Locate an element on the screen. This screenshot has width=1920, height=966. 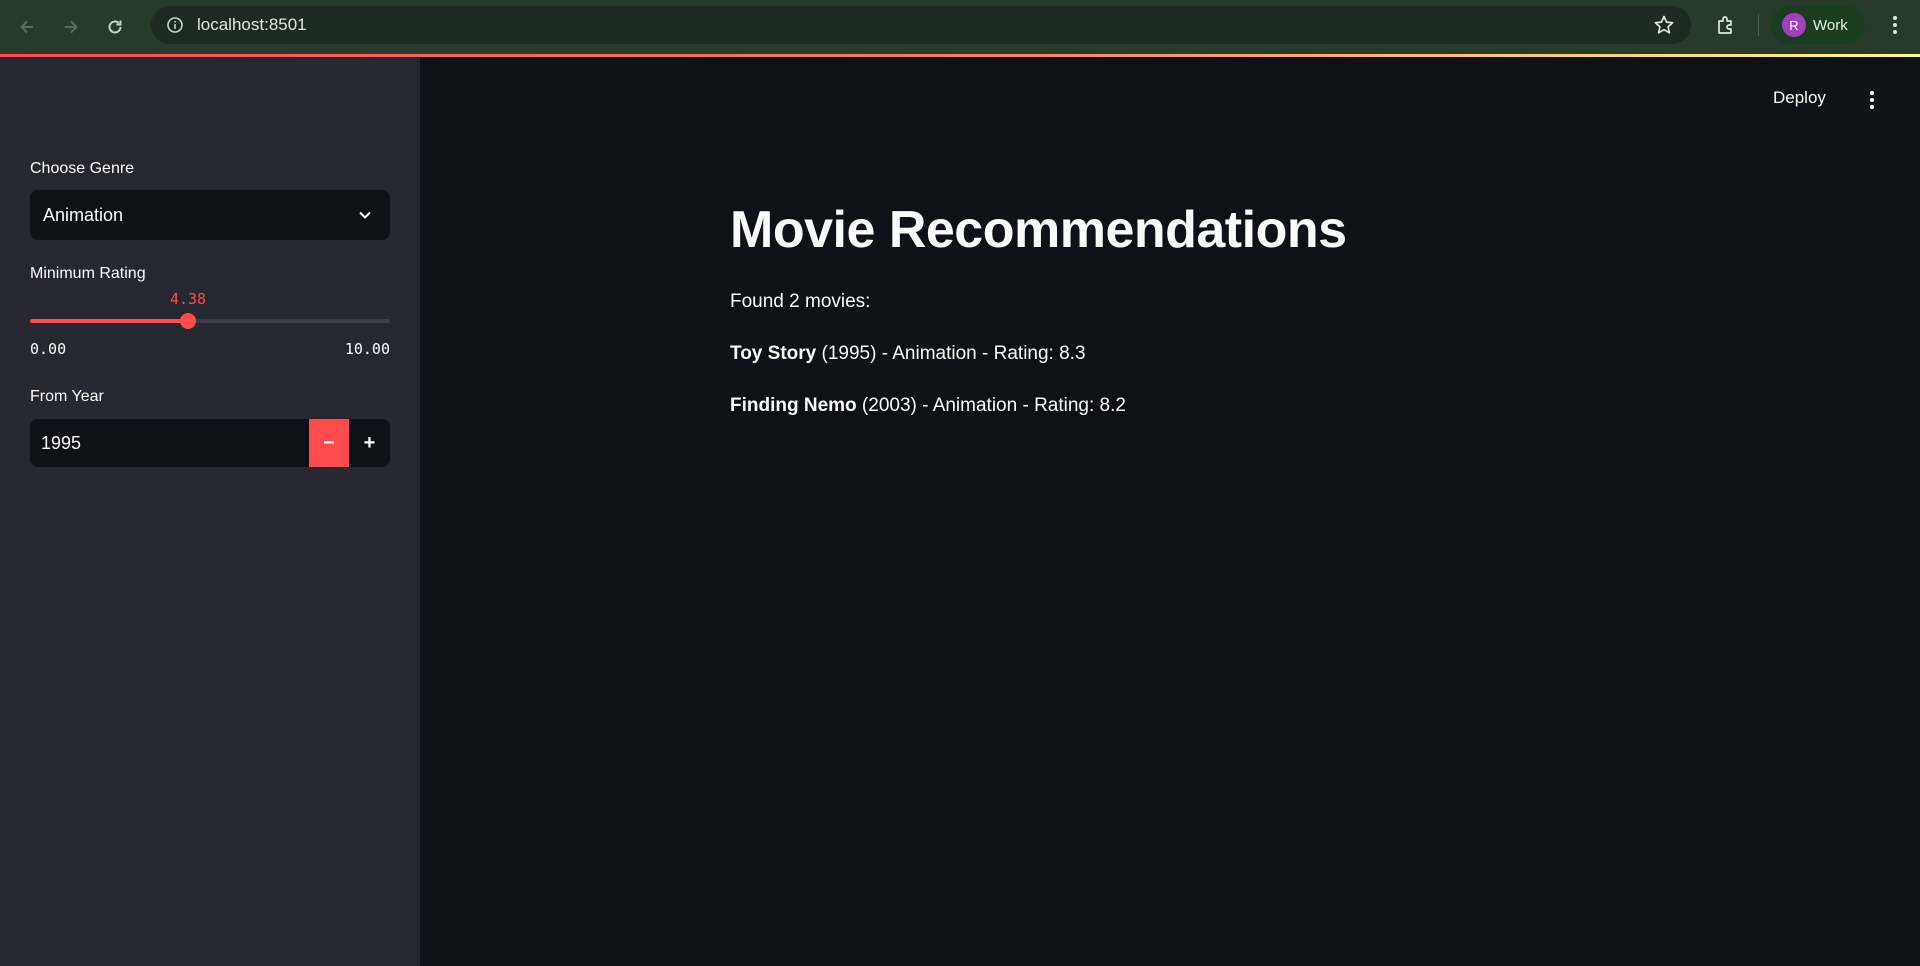
profile-label: Work is located at coordinates (1830, 25).